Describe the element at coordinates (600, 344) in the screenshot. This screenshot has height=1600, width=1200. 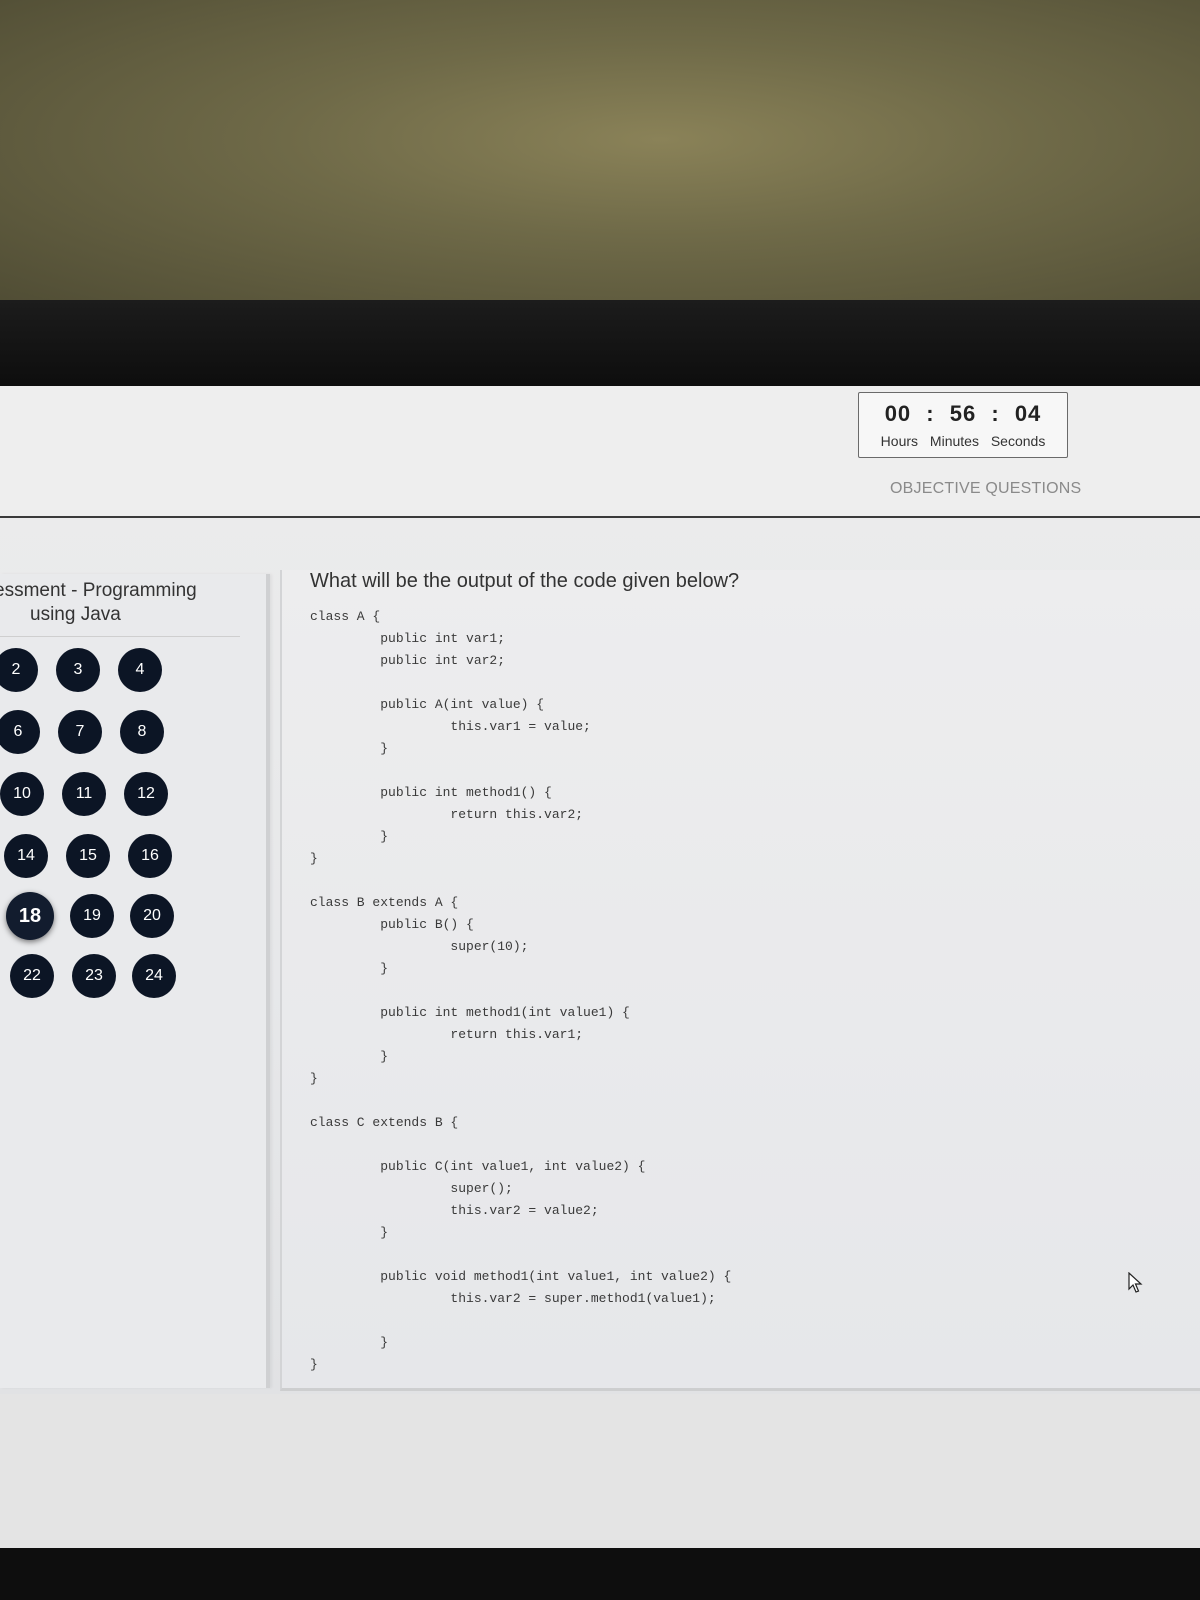
I see `monitor-bezel-top` at that location.